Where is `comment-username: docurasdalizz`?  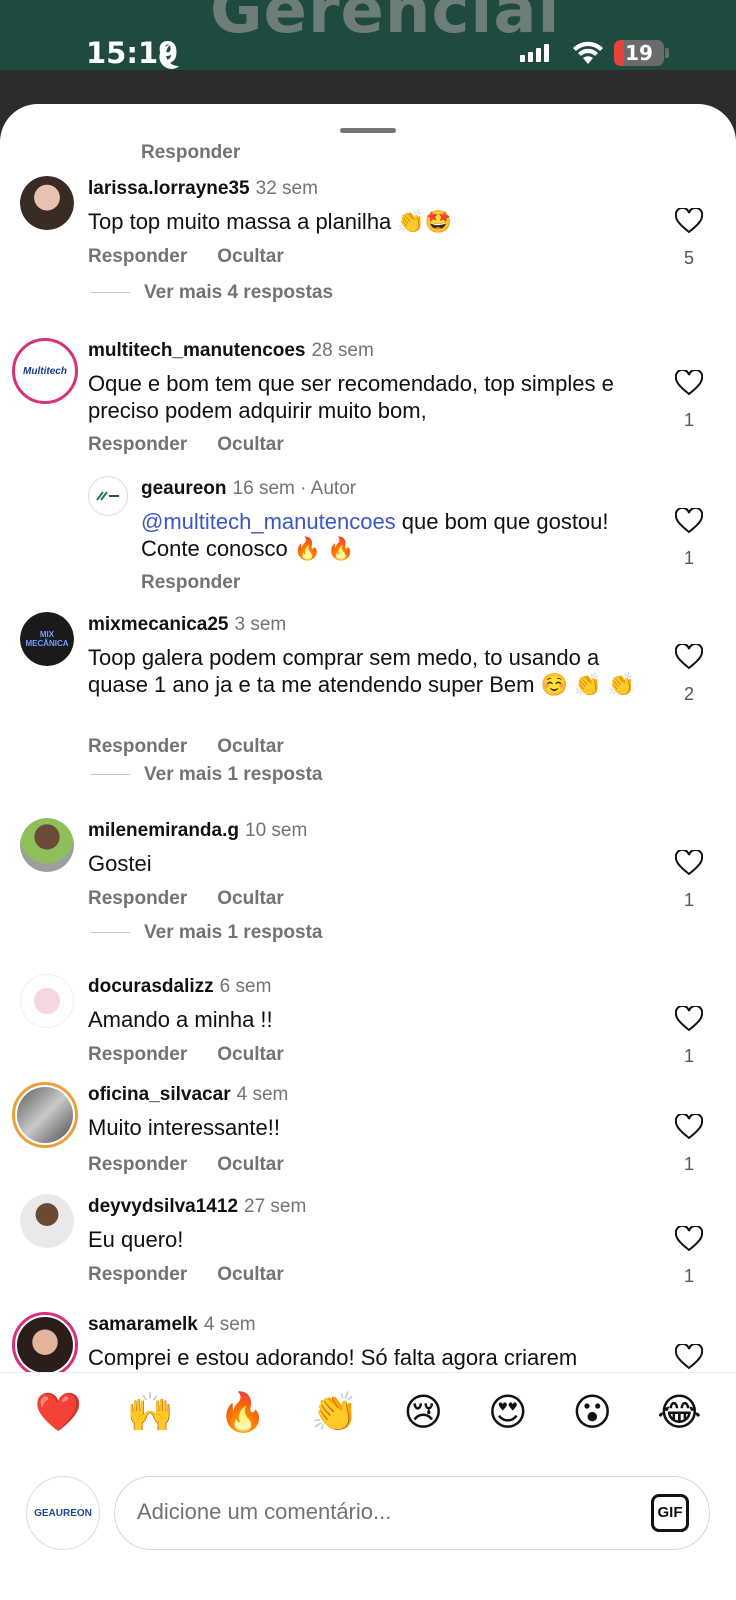 comment-username: docurasdalizz is located at coordinates (151, 986).